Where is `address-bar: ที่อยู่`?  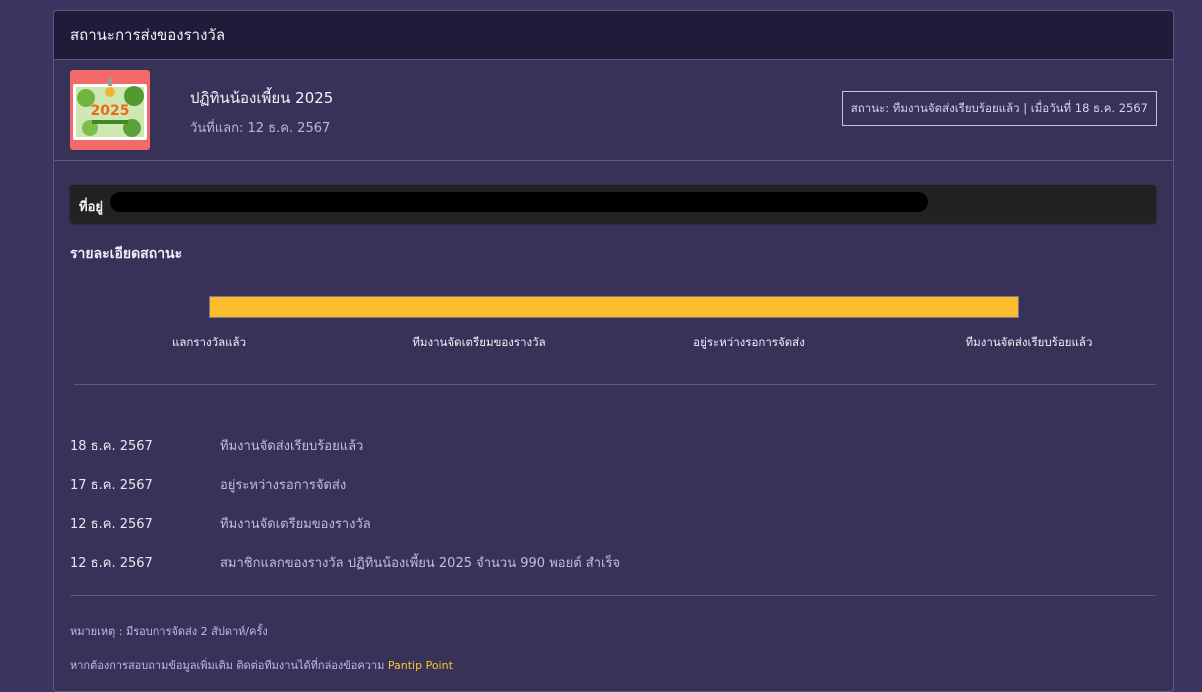 address-bar: ที่อยู่ is located at coordinates (613, 204).